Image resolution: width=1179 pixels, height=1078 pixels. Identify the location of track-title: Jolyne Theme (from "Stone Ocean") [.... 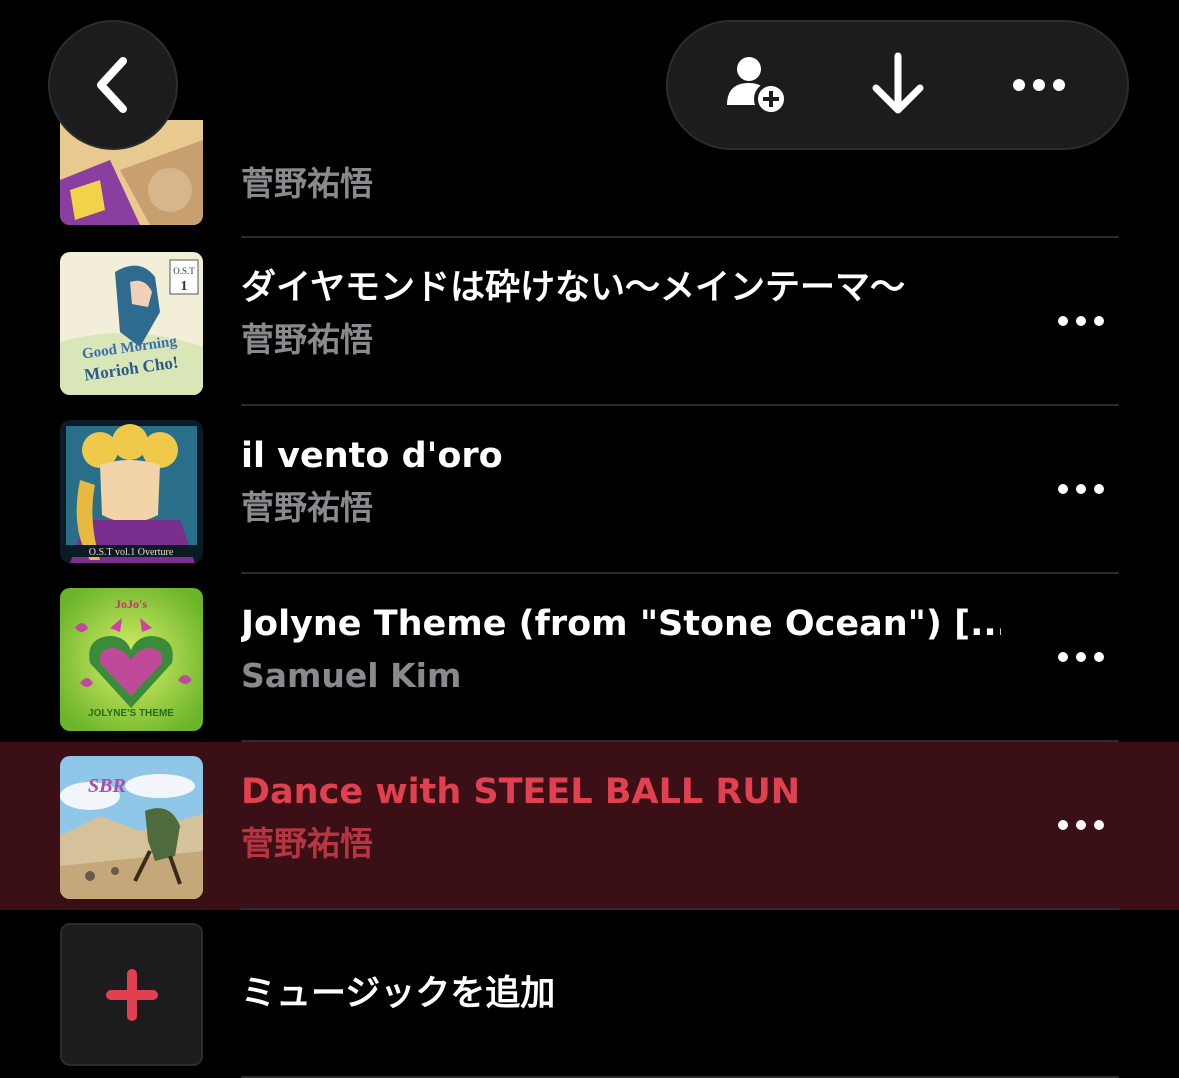
(621, 624).